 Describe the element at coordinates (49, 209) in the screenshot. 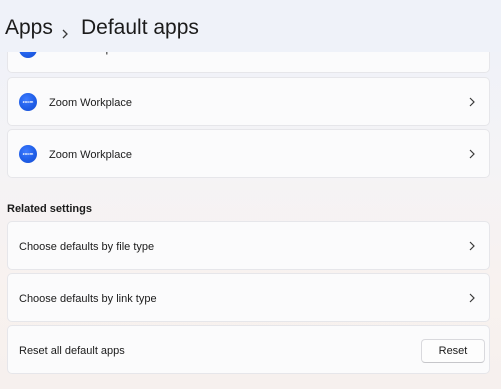

I see `related-settings-heading: Related settings` at that location.